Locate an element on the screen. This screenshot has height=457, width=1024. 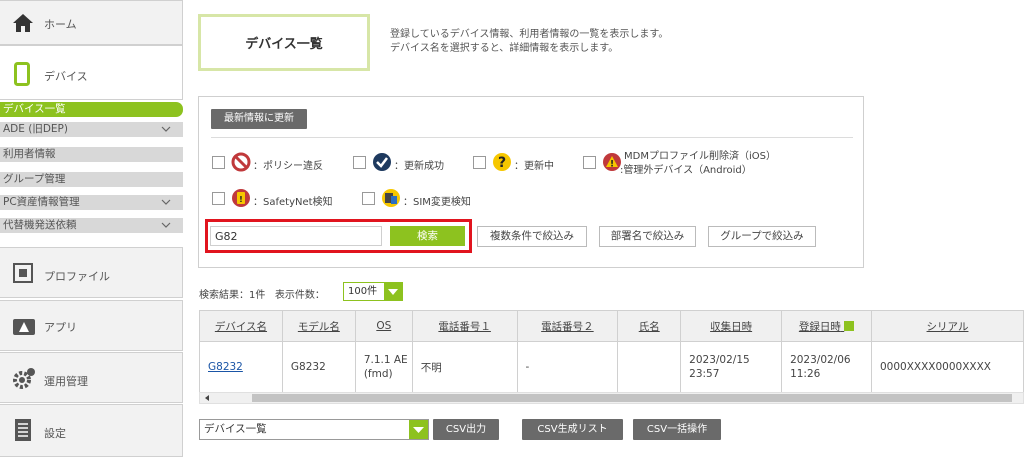
result-info: 検索結果：1件 表示件数： is located at coordinates (262, 293).